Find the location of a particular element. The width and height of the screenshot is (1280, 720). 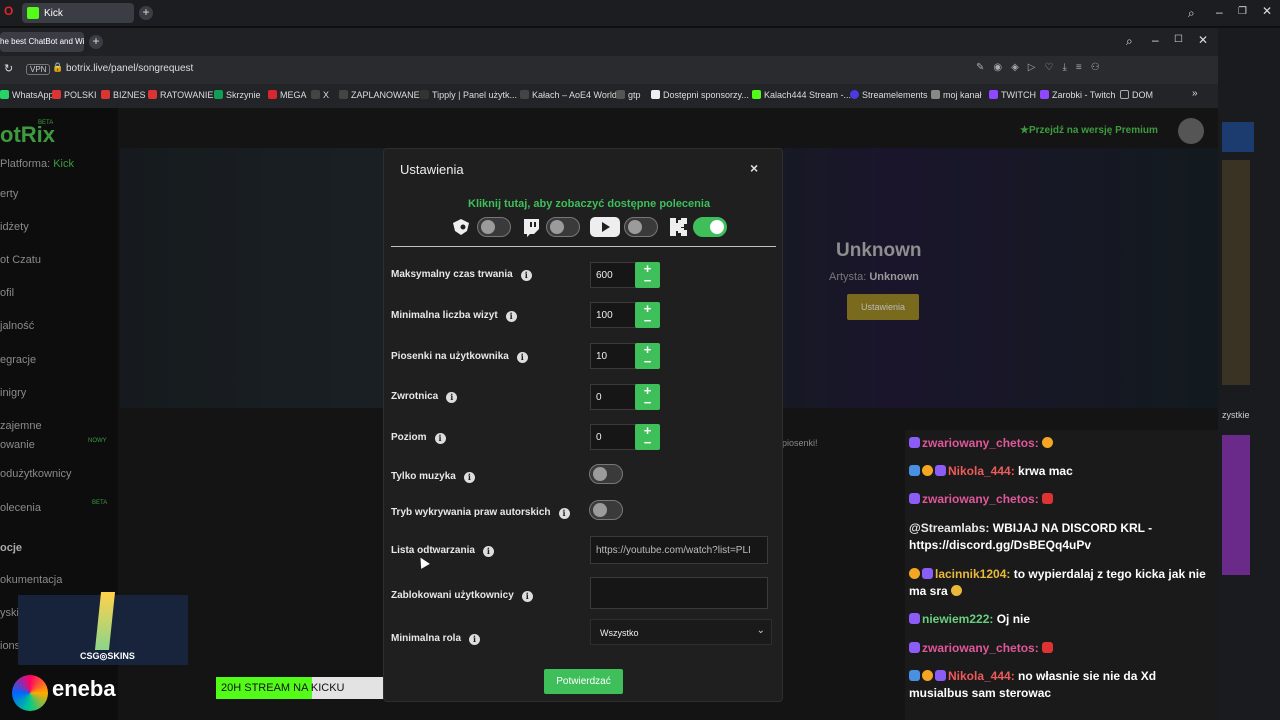

sidebar-item: yski is located at coordinates (9, 613).